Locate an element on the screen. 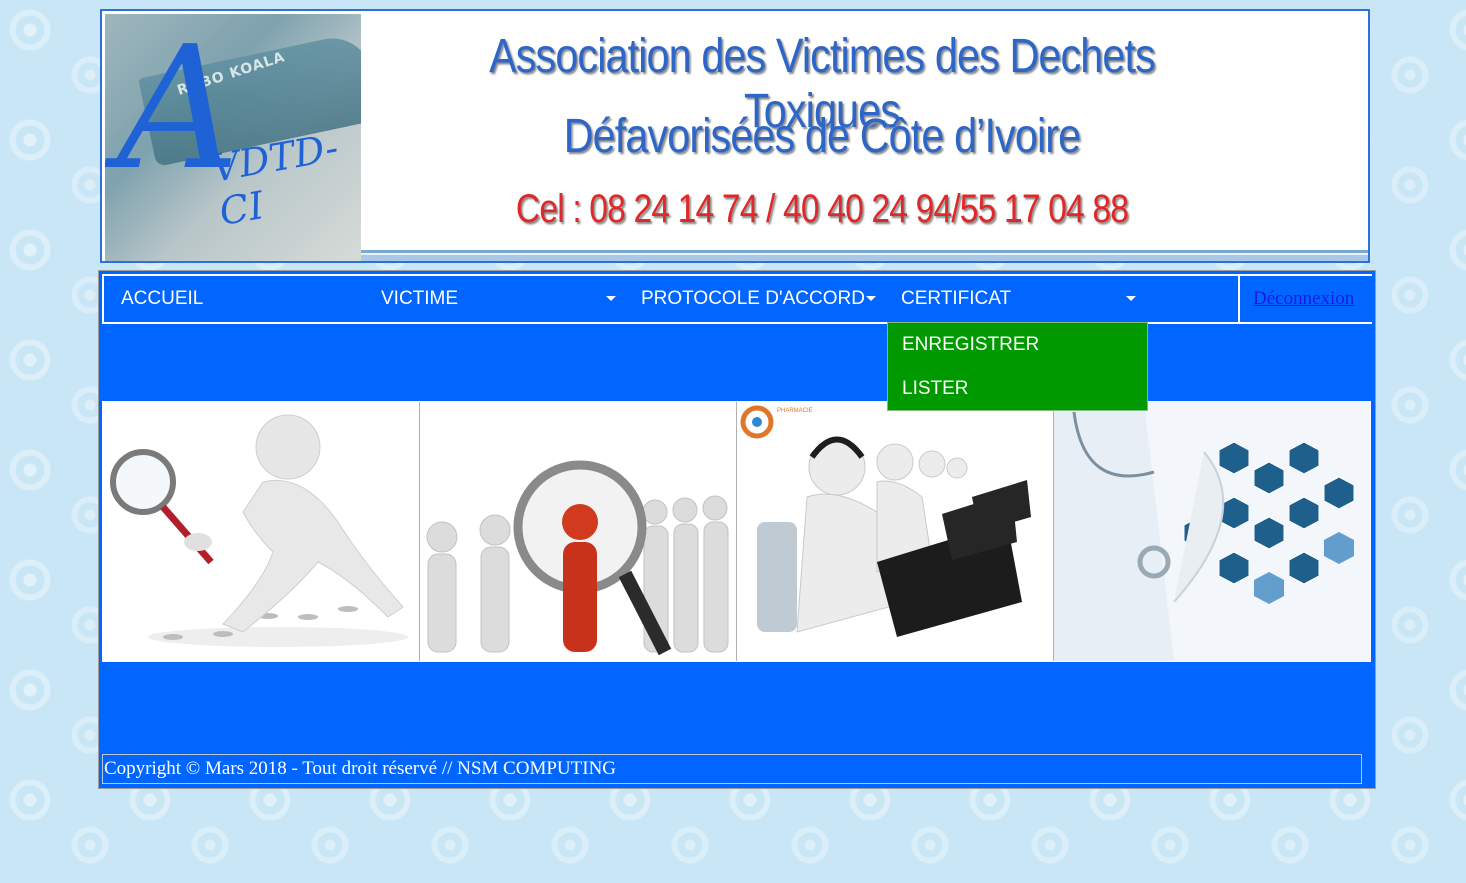 The width and height of the screenshot is (1466, 883). nav-label: PROTOCOLE D'ACCORD is located at coordinates (753, 298).